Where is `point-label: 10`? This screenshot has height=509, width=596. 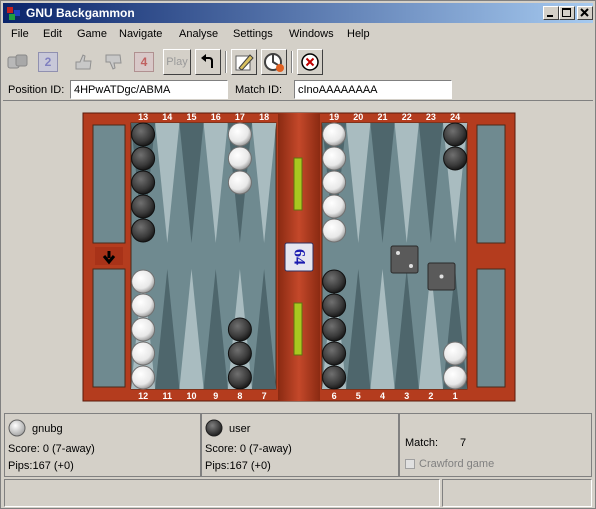 point-label: 10 is located at coordinates (191, 396).